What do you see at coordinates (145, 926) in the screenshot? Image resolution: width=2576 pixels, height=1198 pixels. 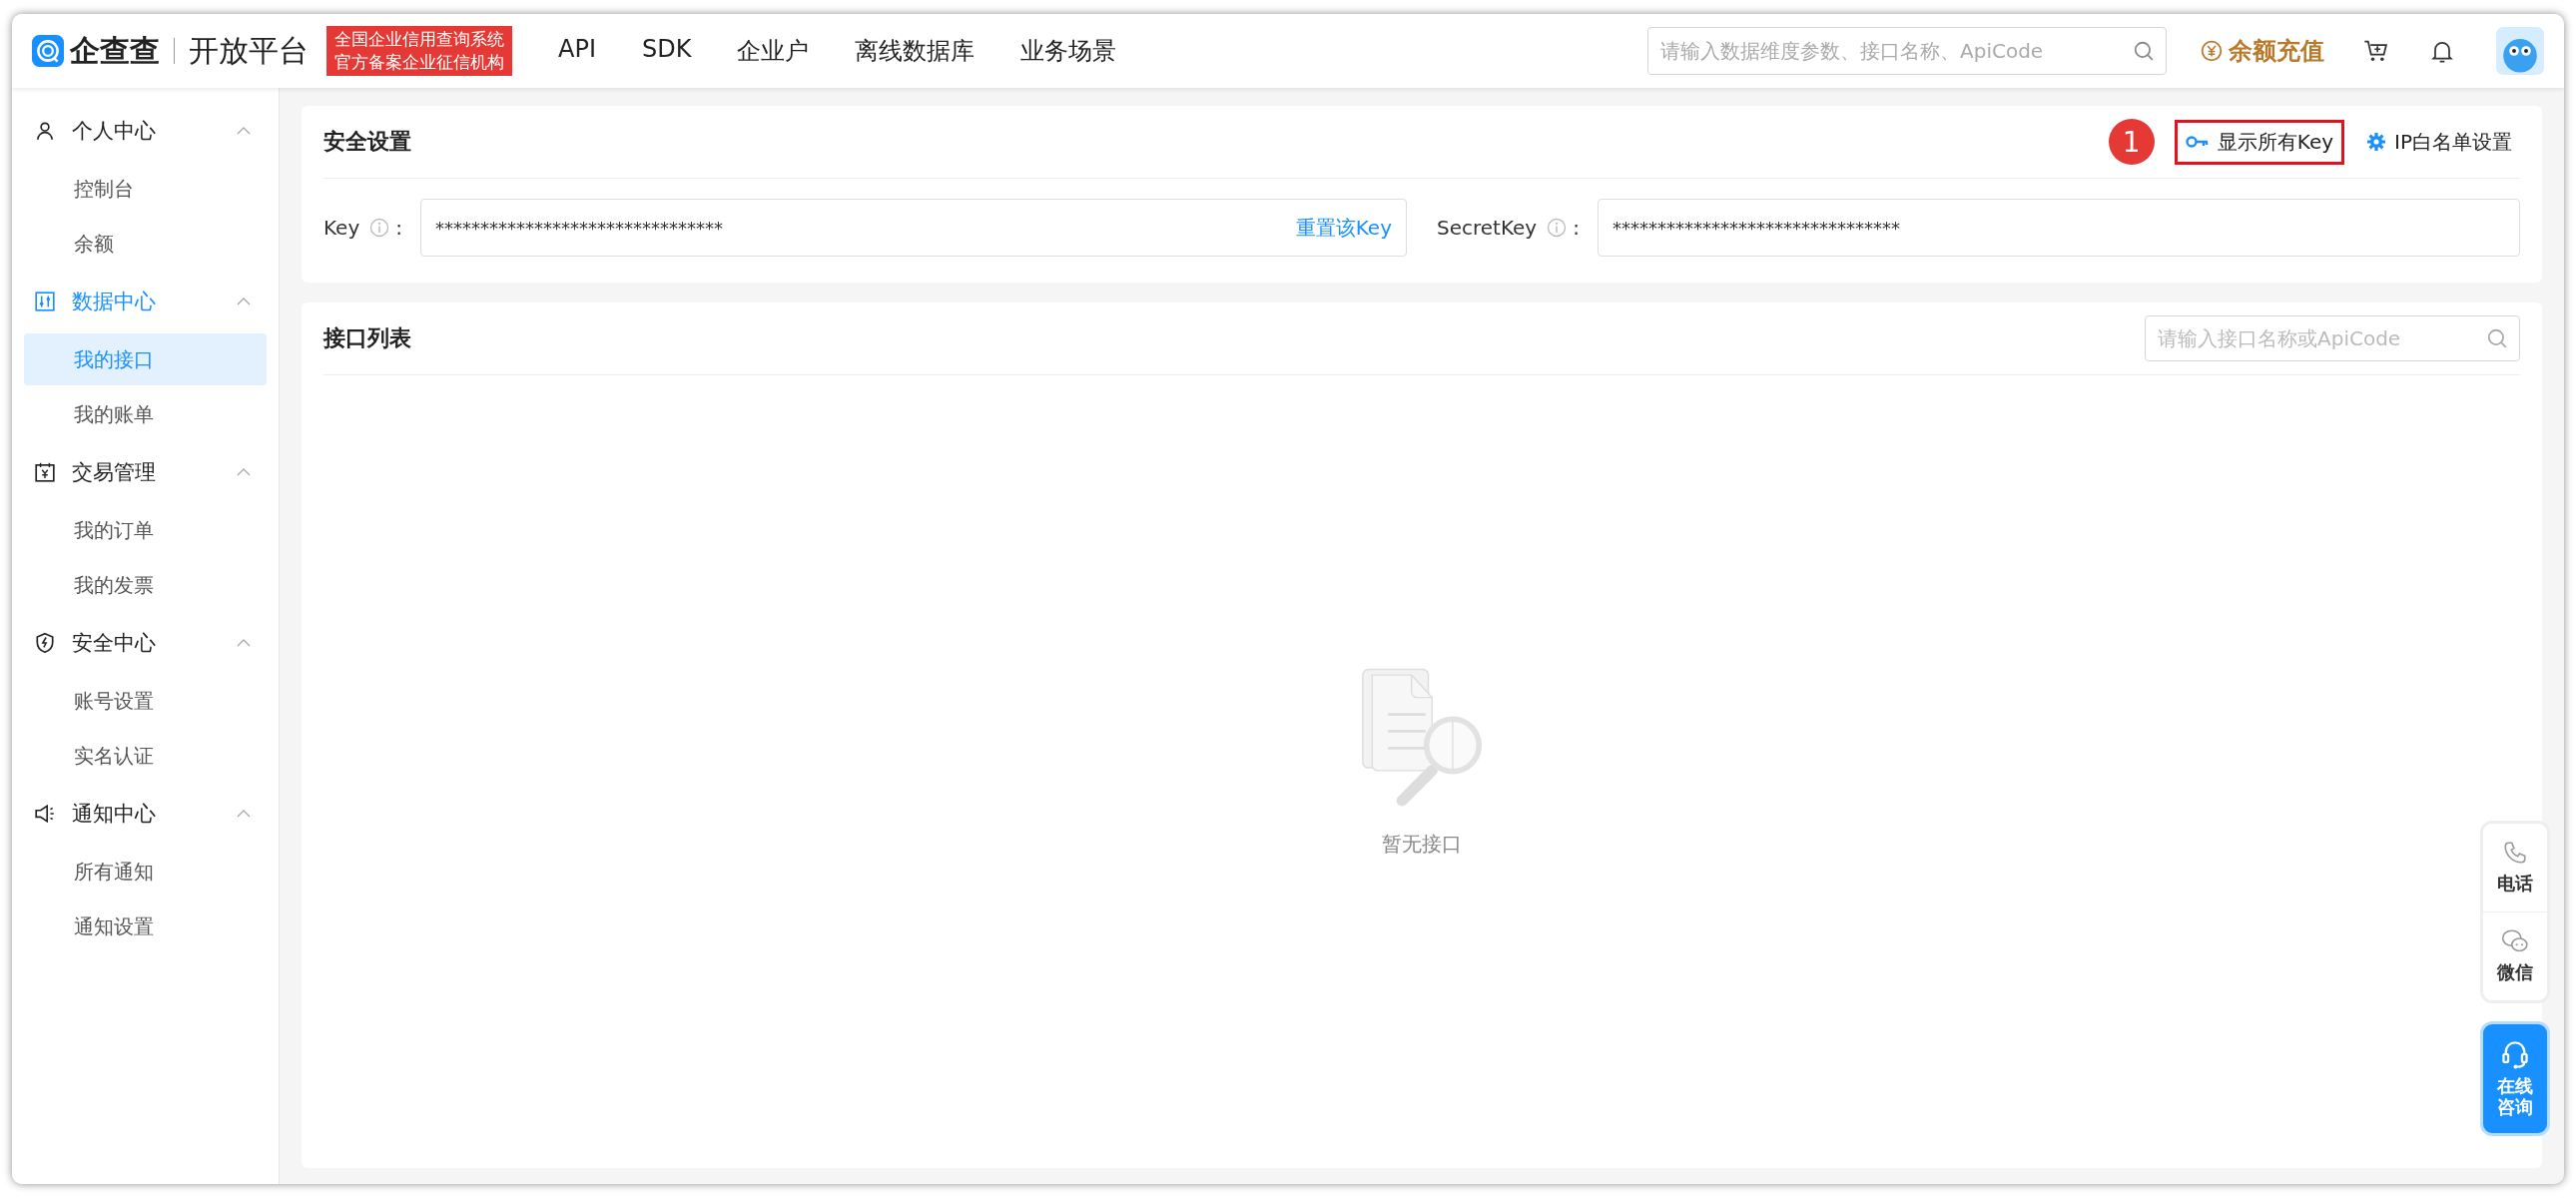 I see `sidebar-item: 通知设置` at bounding box center [145, 926].